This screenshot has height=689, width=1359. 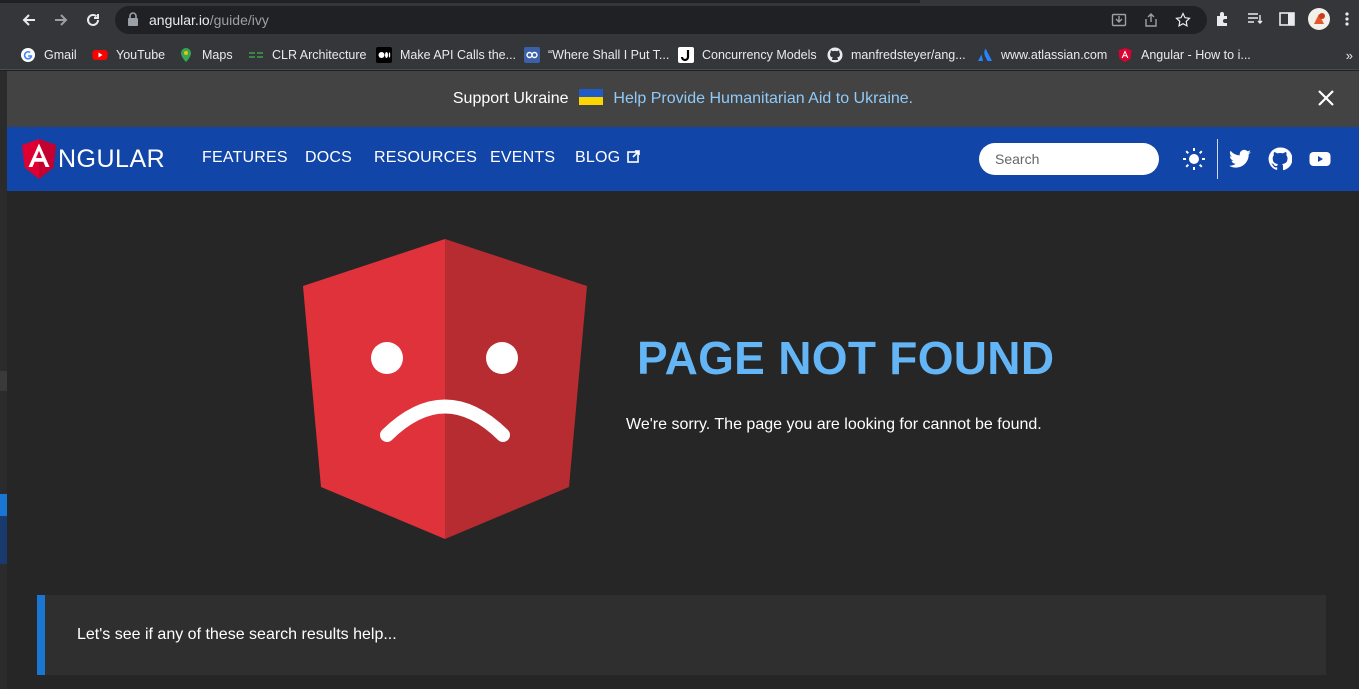 I want to click on url-path: /guide/ivy, so click(x=239, y=20).